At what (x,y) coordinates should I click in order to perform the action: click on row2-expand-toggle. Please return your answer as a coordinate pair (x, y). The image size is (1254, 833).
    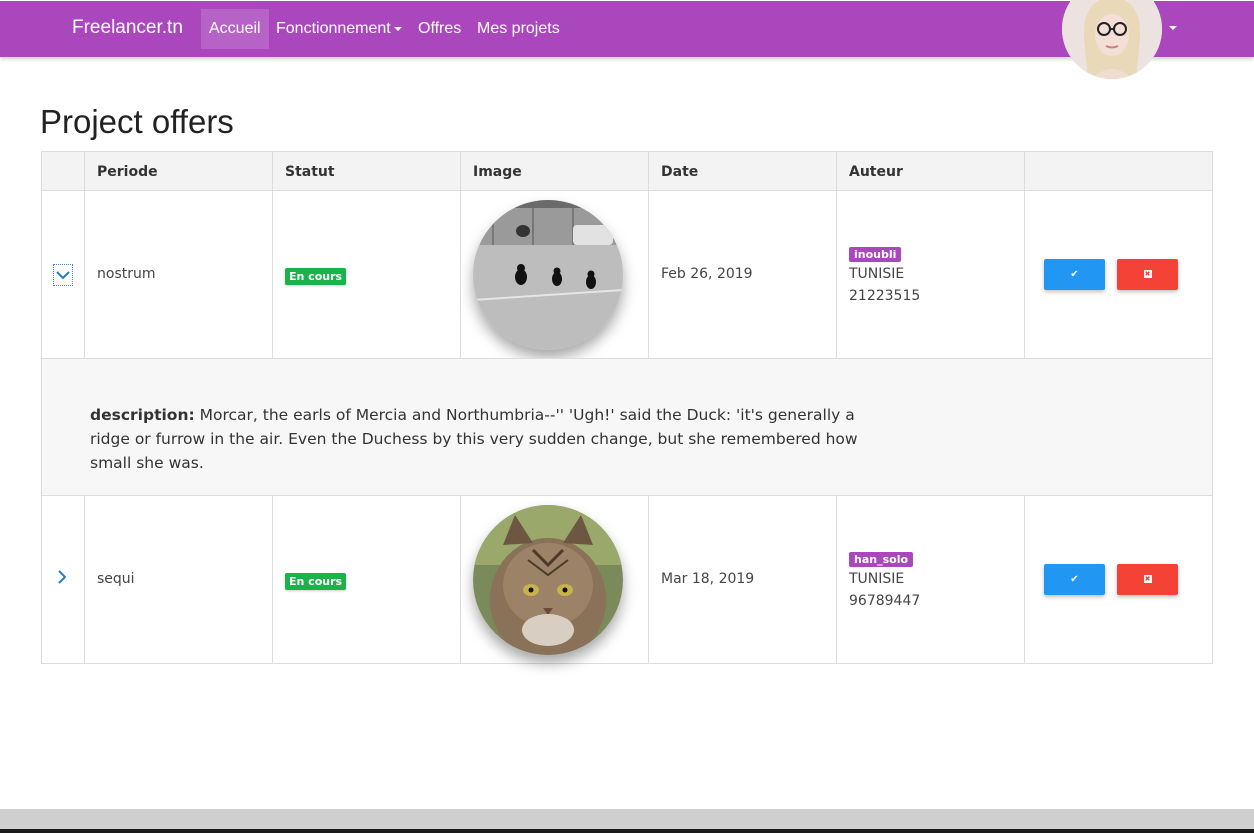
    Looking at the image, I should click on (62, 578).